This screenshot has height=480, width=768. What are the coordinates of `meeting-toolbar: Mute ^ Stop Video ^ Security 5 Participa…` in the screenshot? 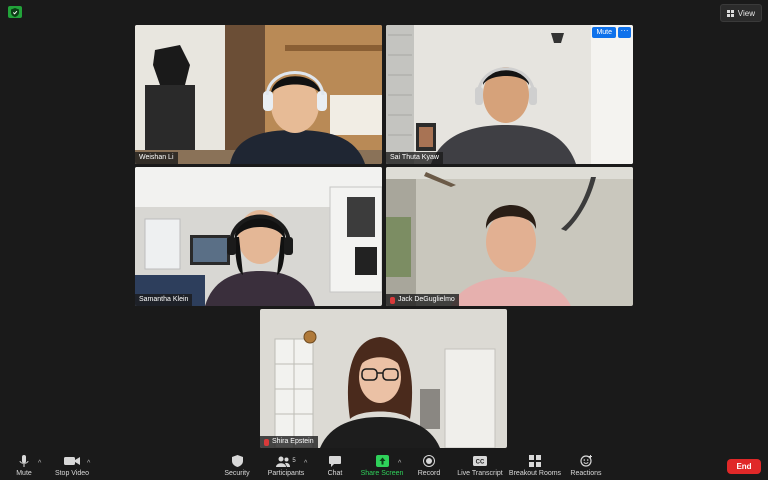 It's located at (384, 466).